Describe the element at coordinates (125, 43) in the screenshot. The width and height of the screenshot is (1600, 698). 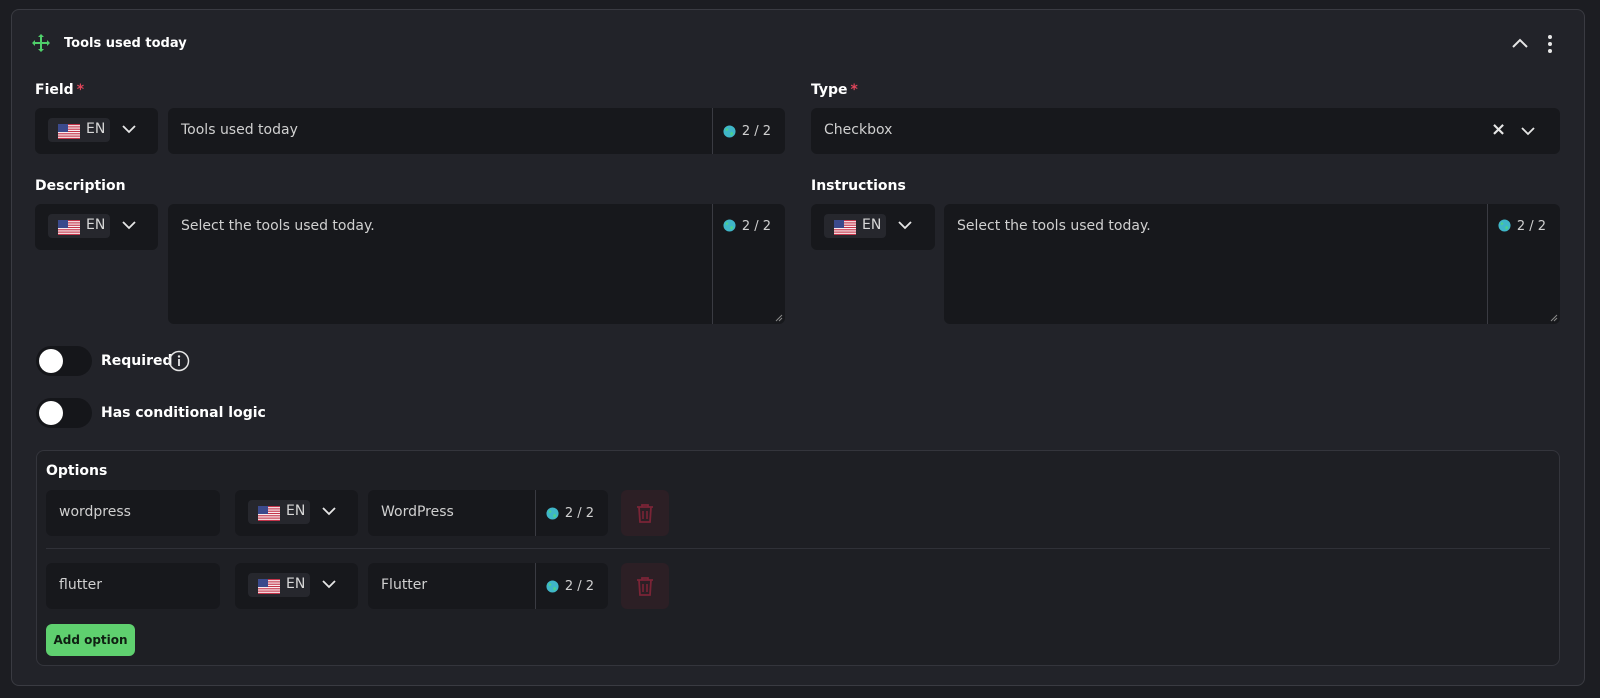
I see `card-title: Tools used today` at that location.